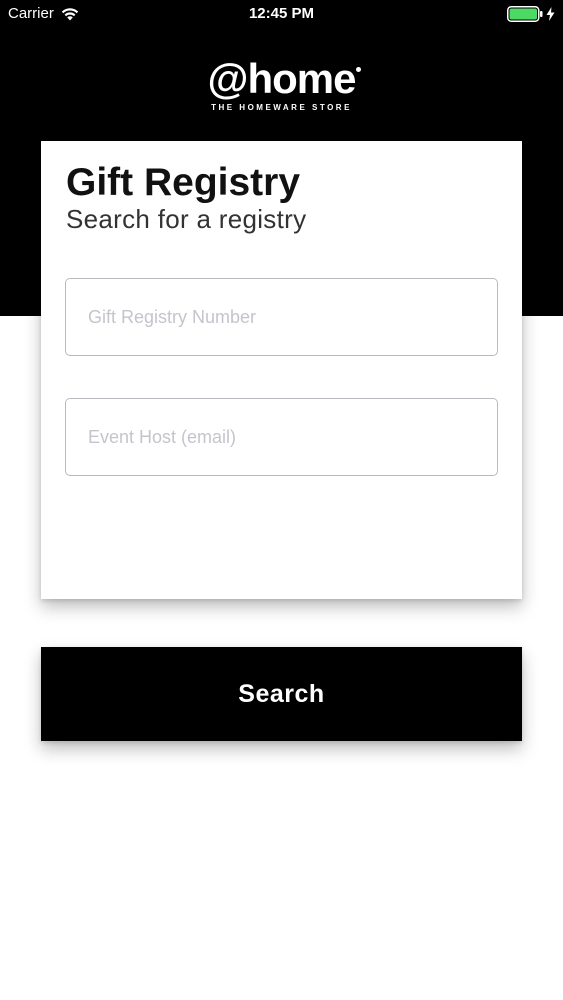 The width and height of the screenshot is (563, 1000). Describe the element at coordinates (186, 219) in the screenshot. I see `page-subtitle: Search for a registry` at that location.